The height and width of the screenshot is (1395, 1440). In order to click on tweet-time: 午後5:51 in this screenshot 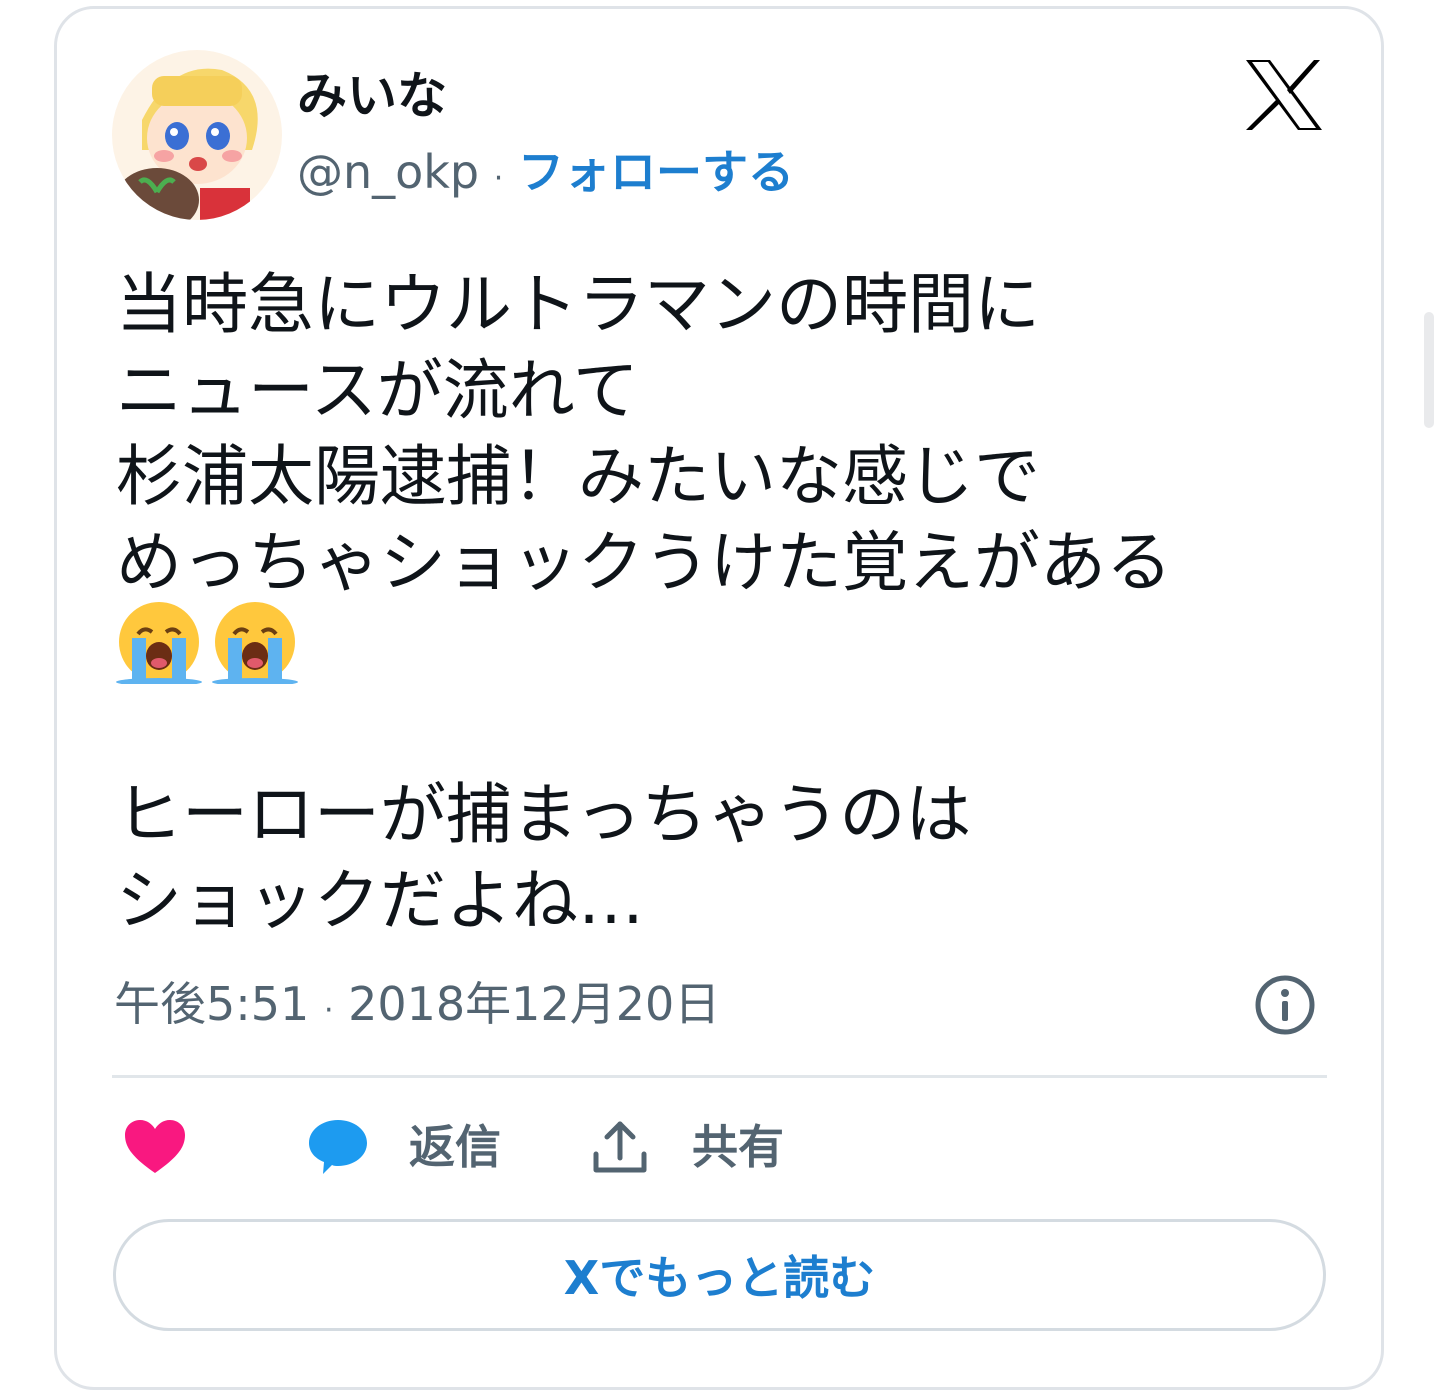, I will do `click(212, 1004)`.